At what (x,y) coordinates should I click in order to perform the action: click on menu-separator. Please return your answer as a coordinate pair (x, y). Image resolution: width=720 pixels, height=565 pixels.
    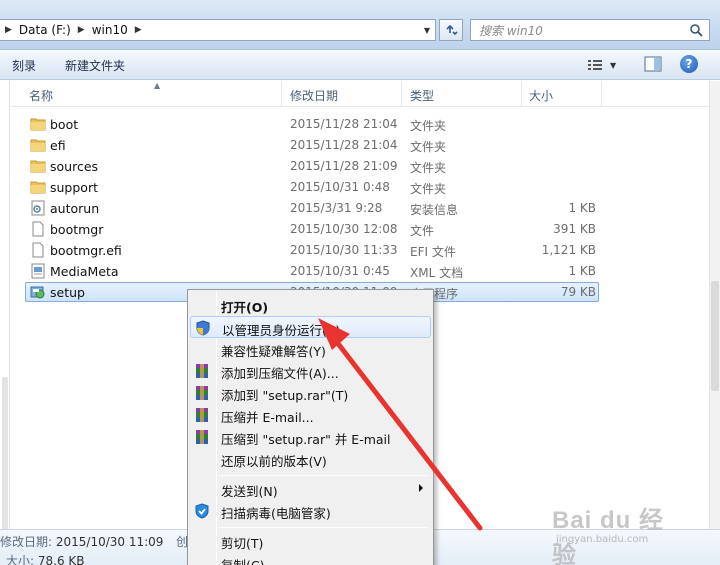
    Looking at the image, I should click on (323, 527).